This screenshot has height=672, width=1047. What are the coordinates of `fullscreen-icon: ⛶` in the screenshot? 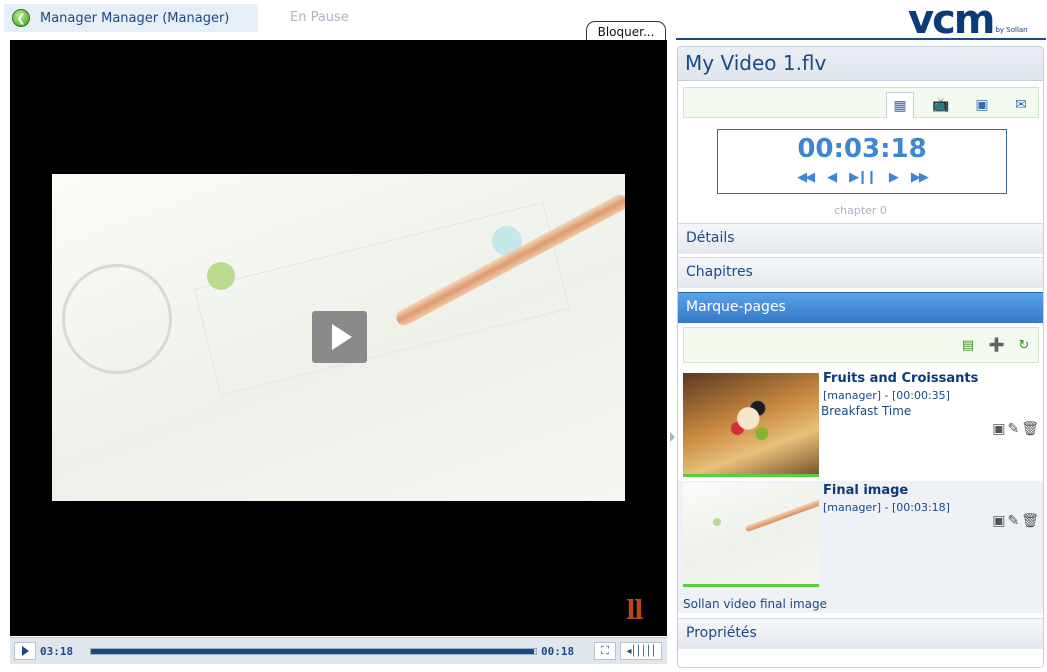 It's located at (605, 650).